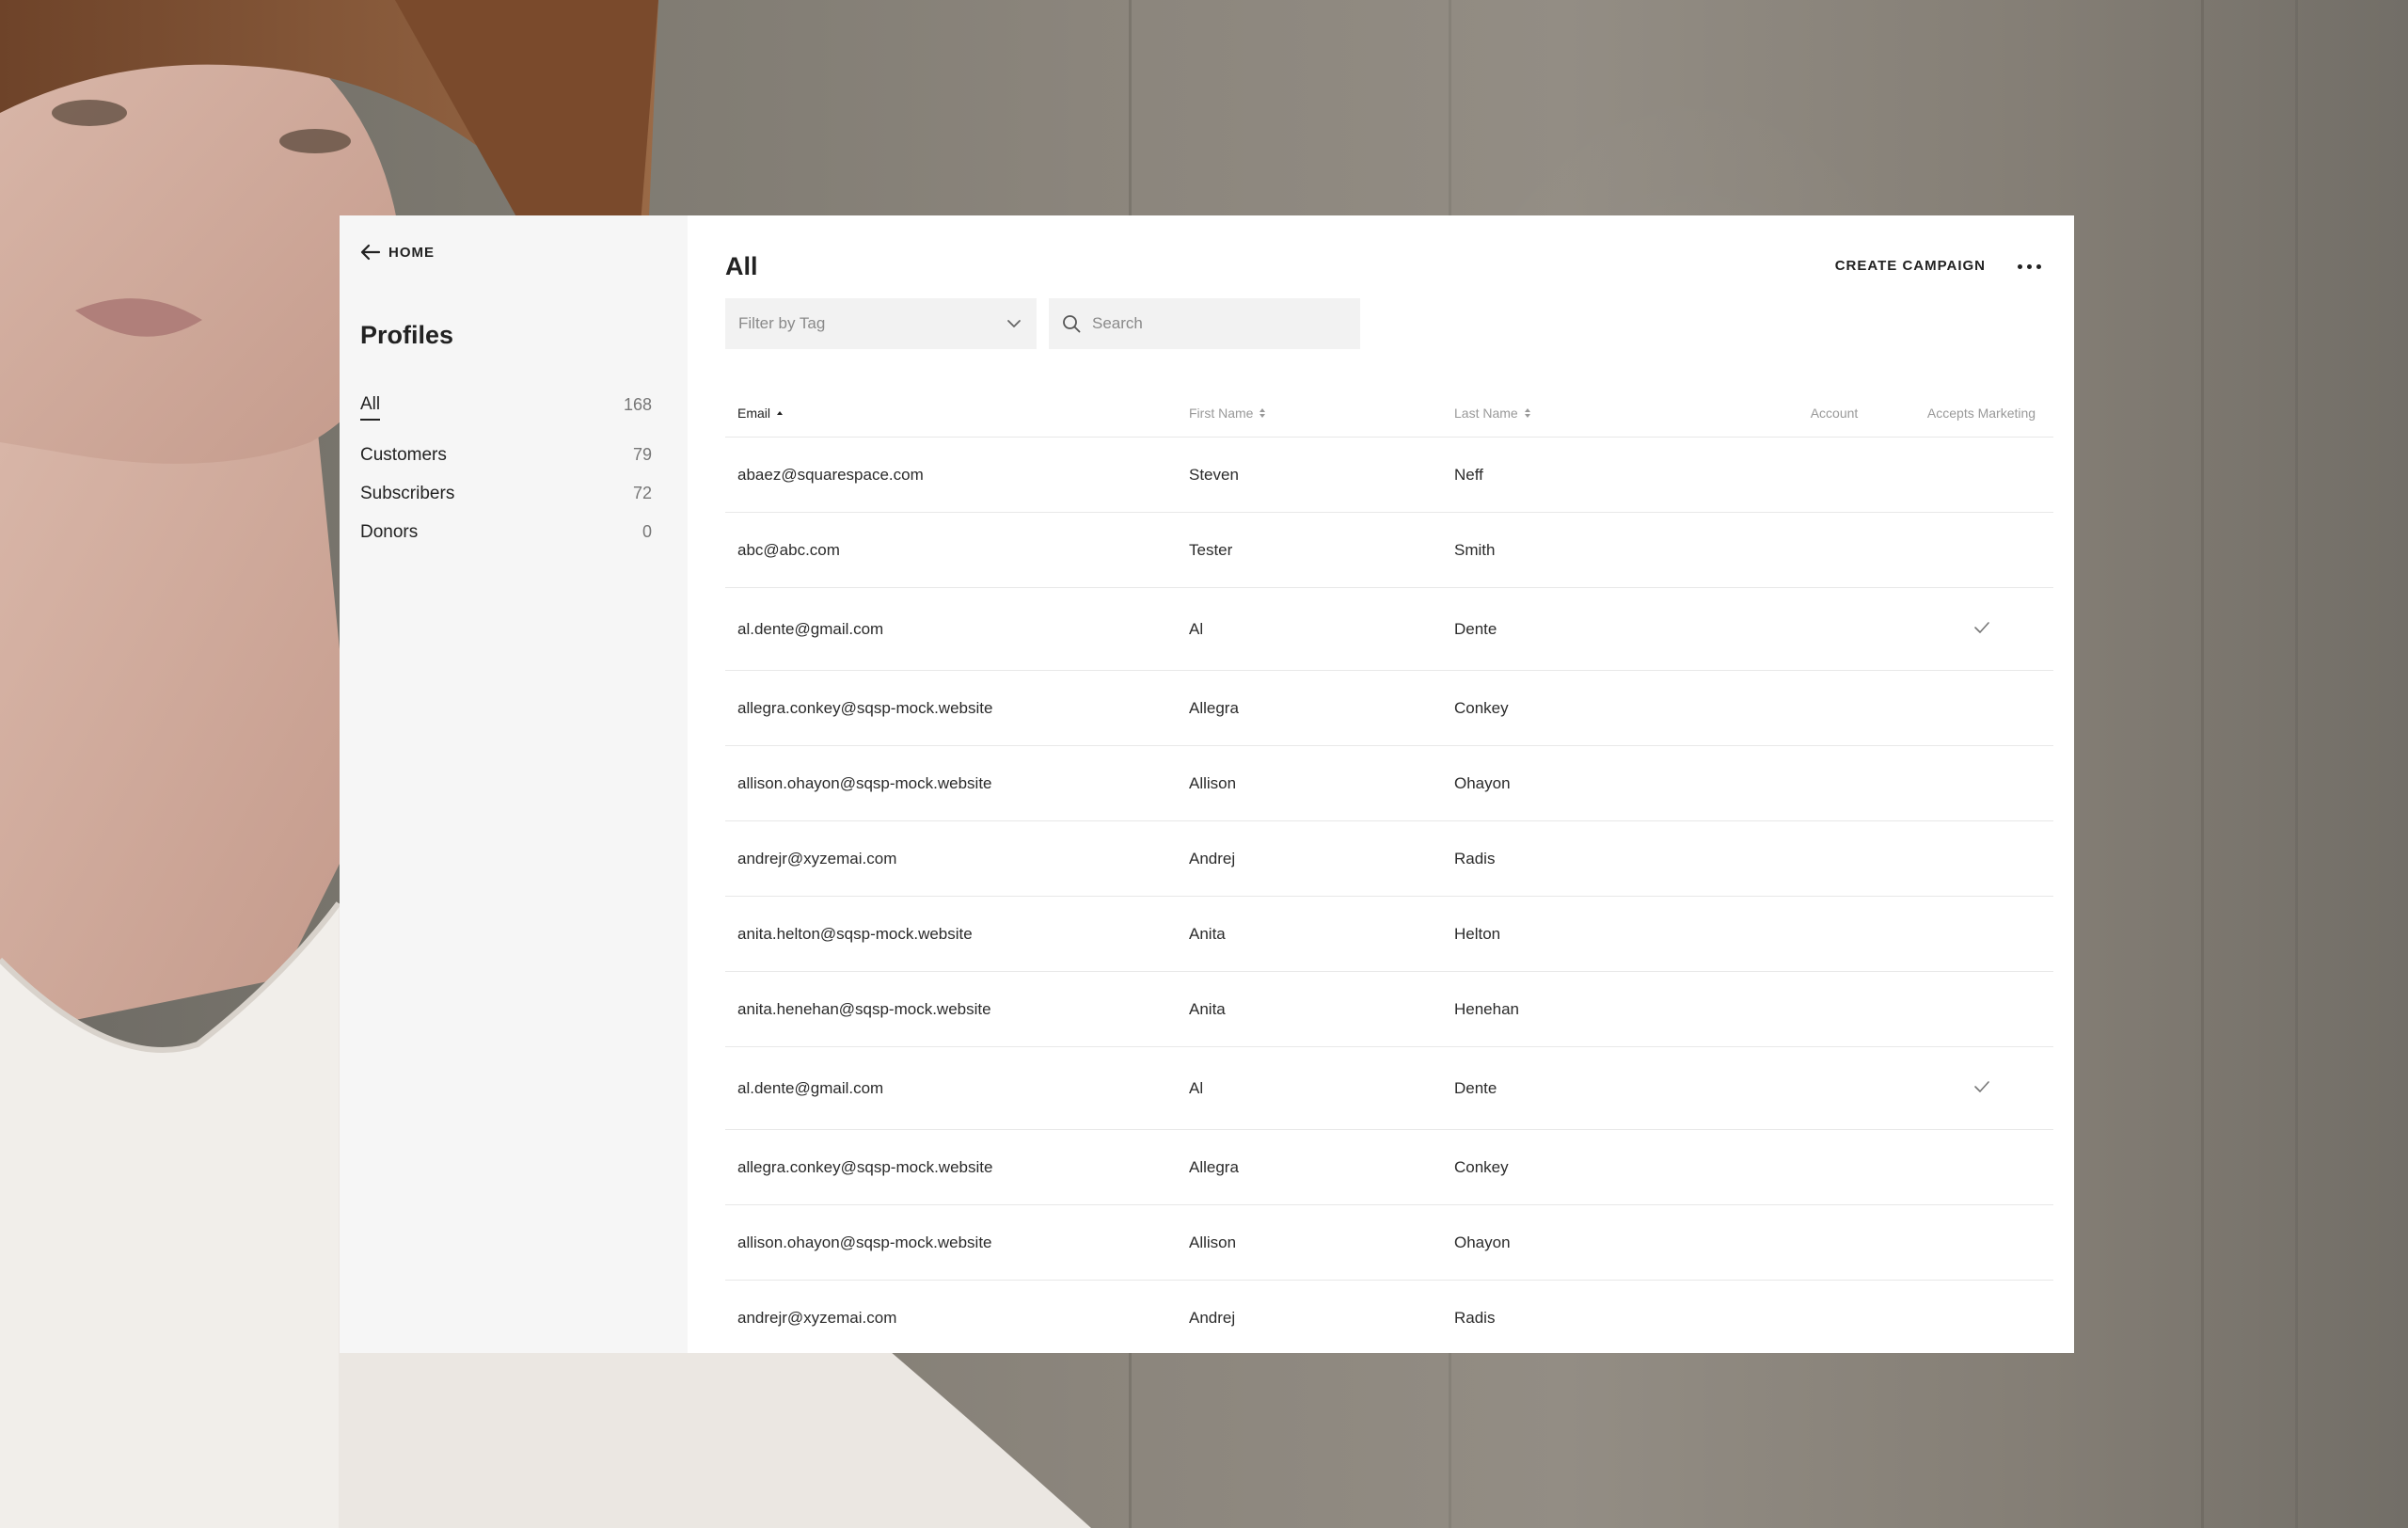 This screenshot has width=2408, height=1528. I want to click on search-icon, so click(1072, 324).